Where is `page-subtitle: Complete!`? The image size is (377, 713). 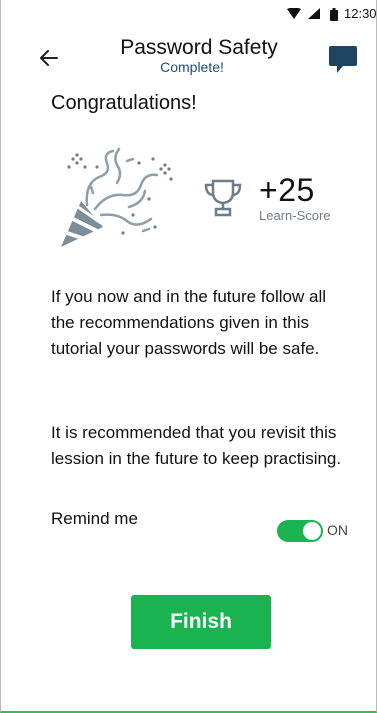 page-subtitle: Complete! is located at coordinates (192, 67).